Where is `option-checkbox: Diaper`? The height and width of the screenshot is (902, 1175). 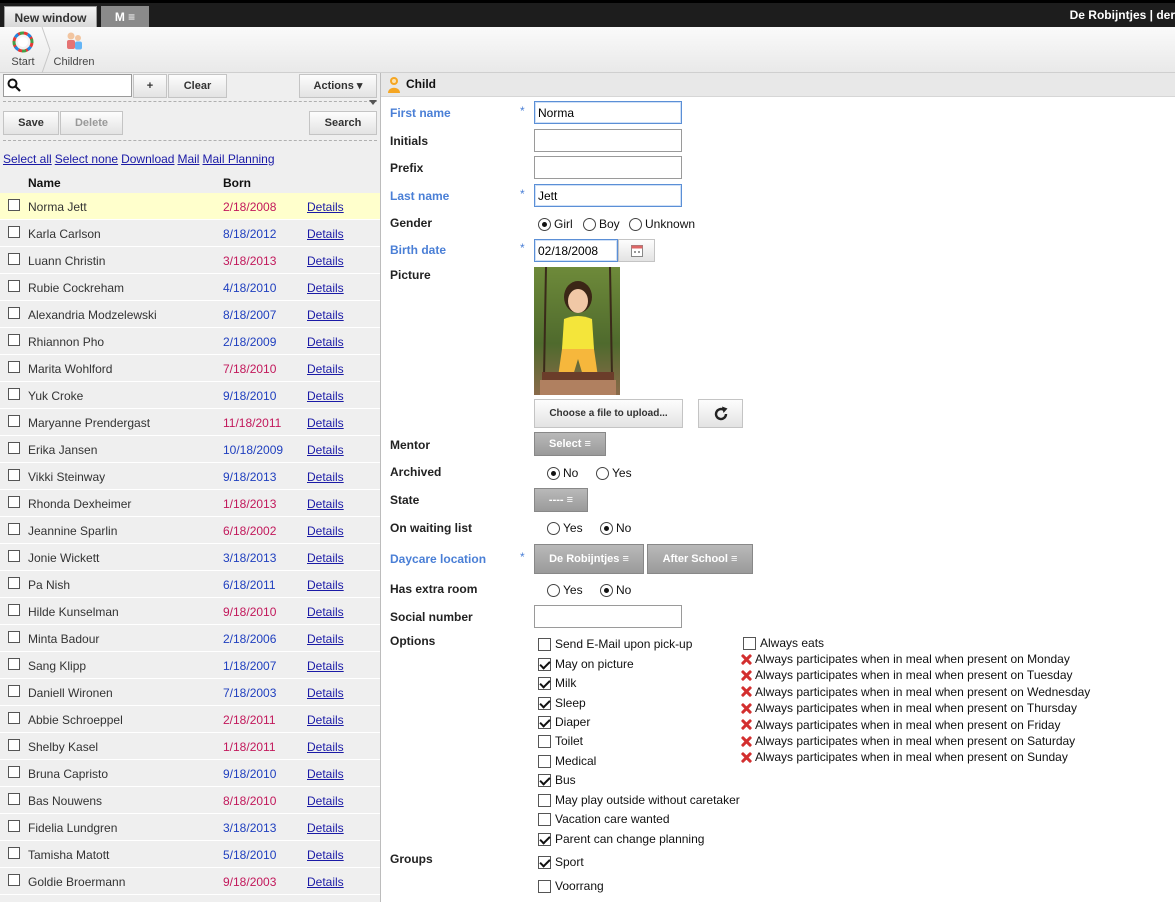 option-checkbox: Diaper is located at coordinates (564, 722).